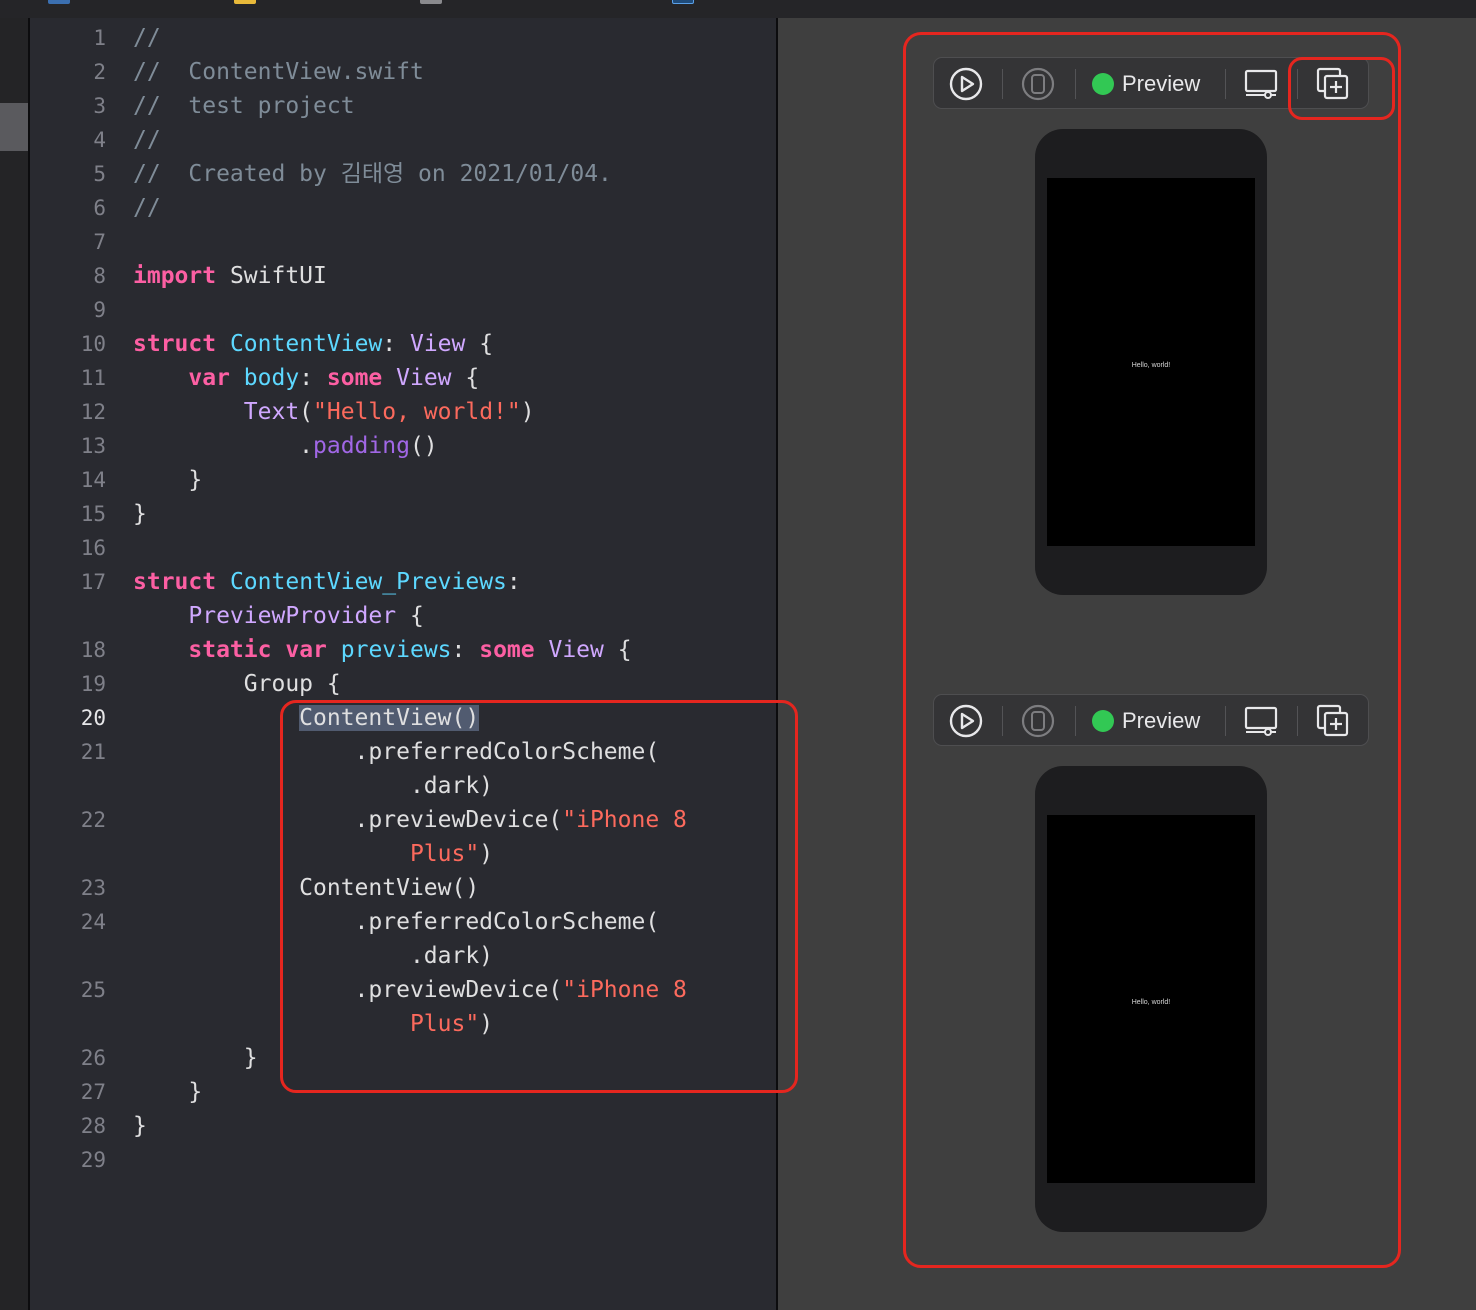 This screenshot has height=1310, width=1476. Describe the element at coordinates (396, 650) in the screenshot. I see `code-token: previews` at that location.